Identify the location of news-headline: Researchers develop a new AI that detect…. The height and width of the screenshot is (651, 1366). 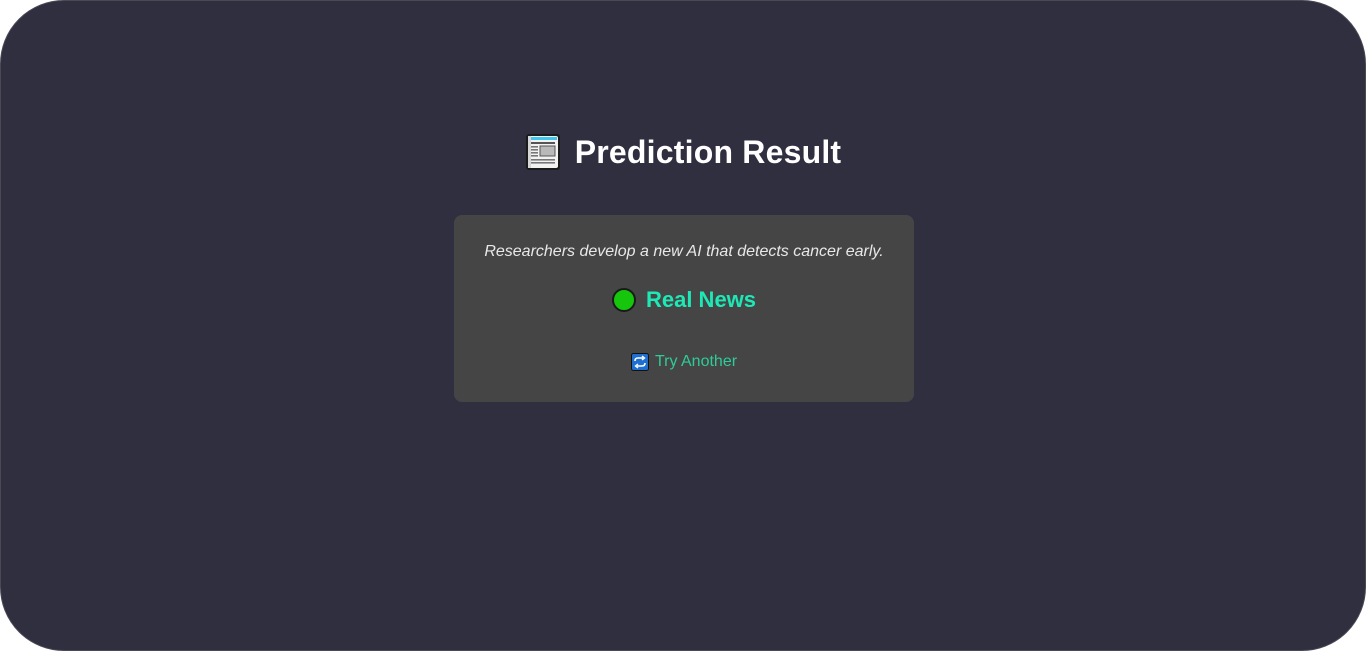
(684, 251).